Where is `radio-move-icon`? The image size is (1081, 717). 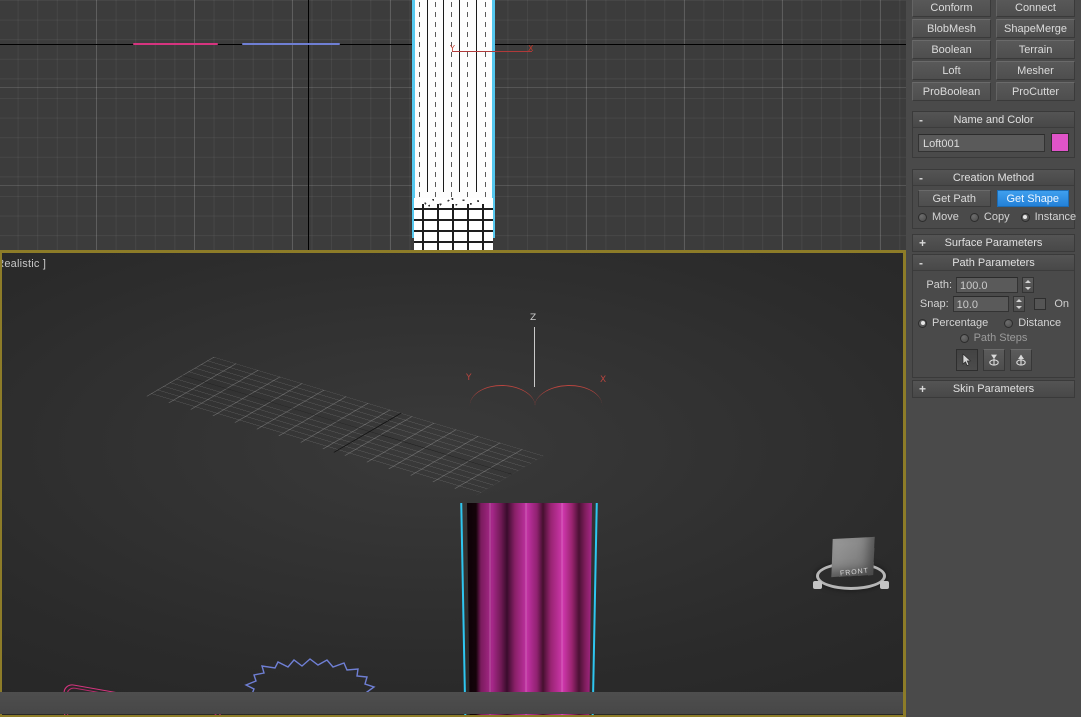
radio-move-icon is located at coordinates (922, 217).